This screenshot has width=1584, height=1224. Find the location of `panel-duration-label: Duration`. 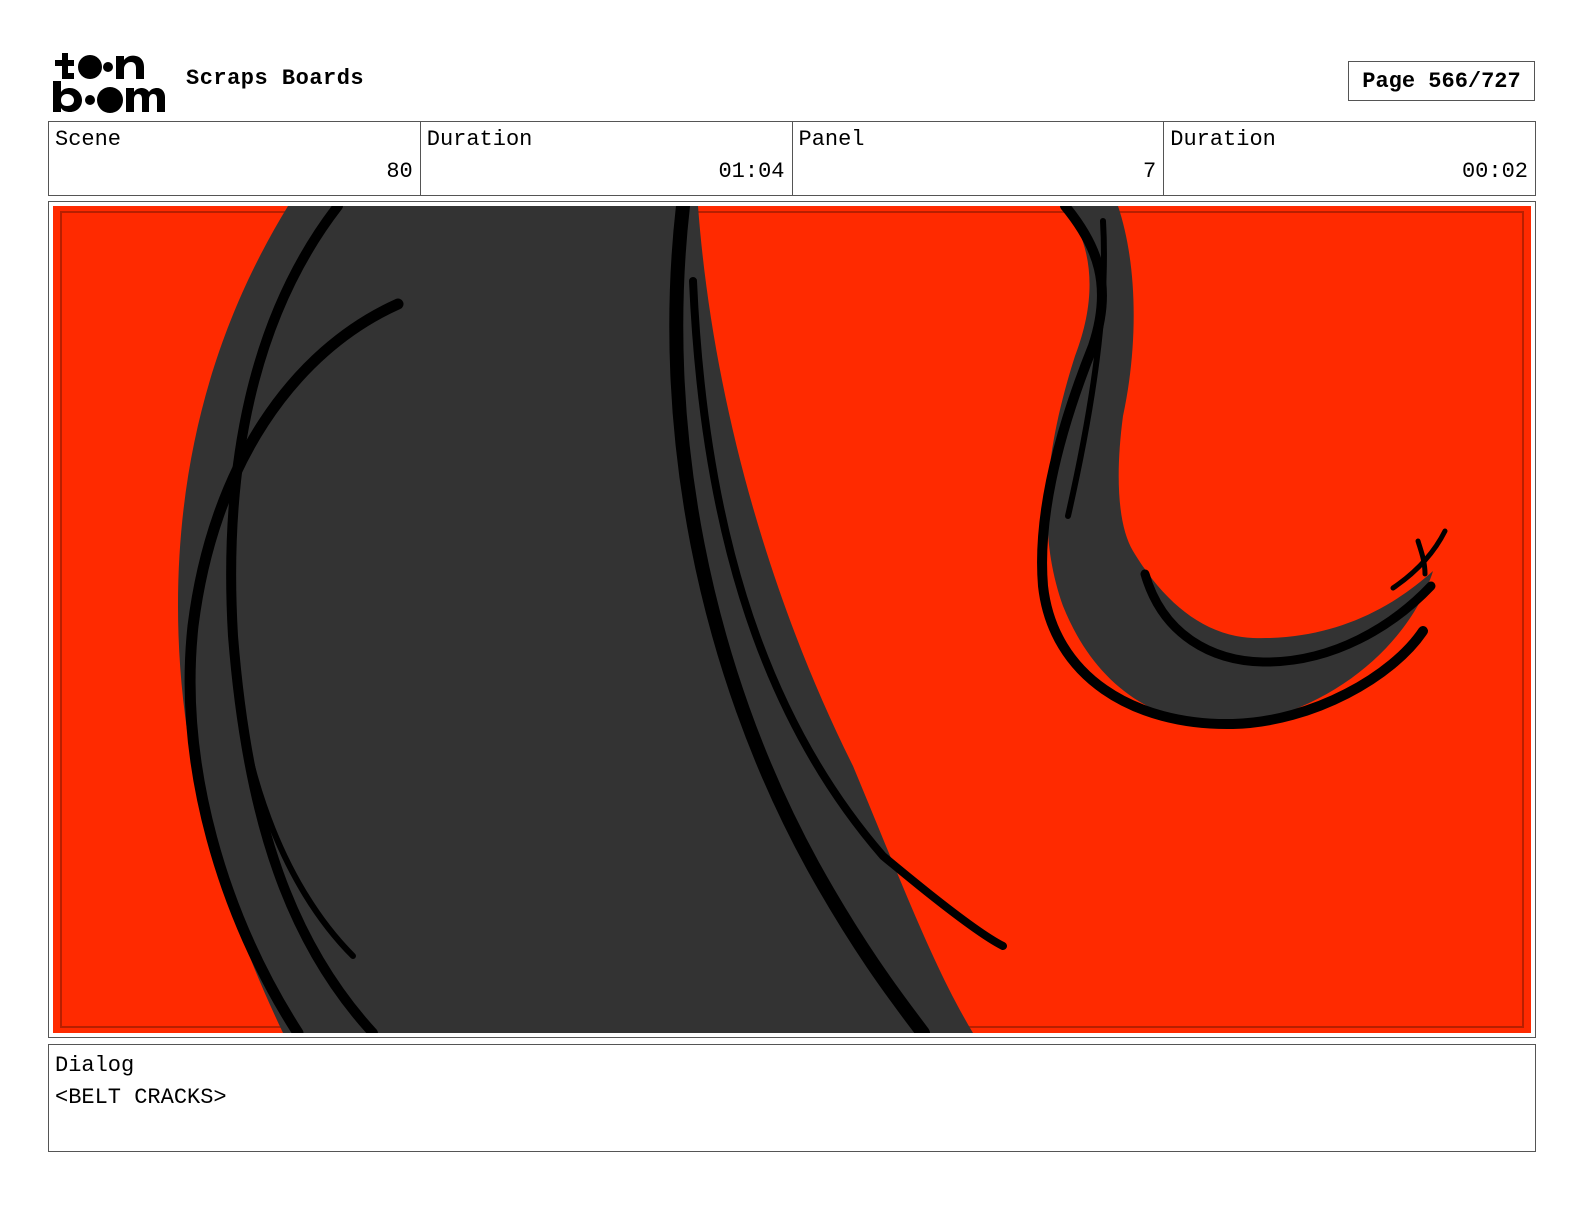

panel-duration-label: Duration is located at coordinates (1223, 139).